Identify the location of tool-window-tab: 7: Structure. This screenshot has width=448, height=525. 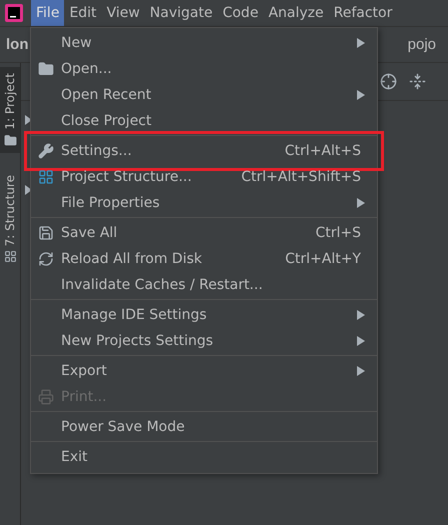
(10, 218).